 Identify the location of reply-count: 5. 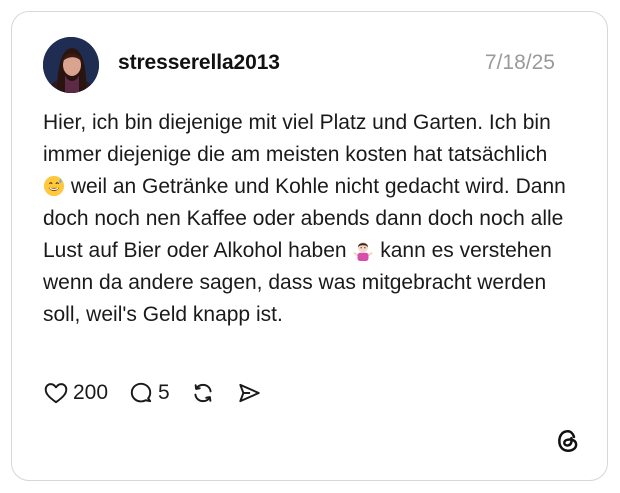
(164, 392).